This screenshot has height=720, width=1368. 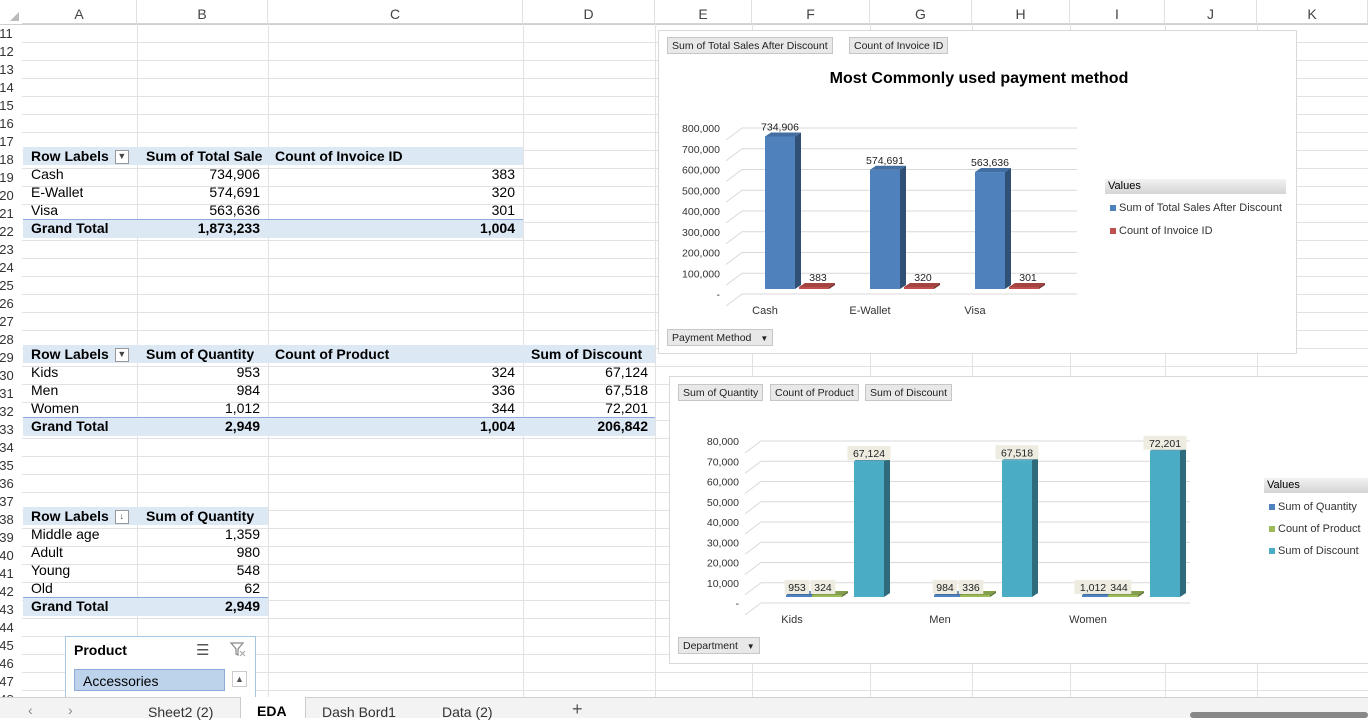 What do you see at coordinates (206, 516) in the screenshot?
I see `pivot3-header-quantity: Sum of Quantity` at bounding box center [206, 516].